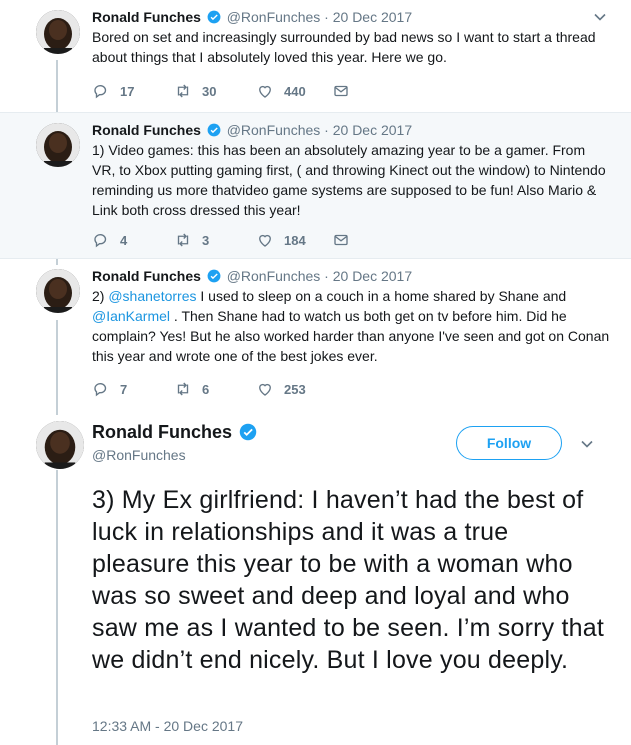  Describe the element at coordinates (139, 455) in the screenshot. I see `main-author-handle: @RonFunches` at that location.